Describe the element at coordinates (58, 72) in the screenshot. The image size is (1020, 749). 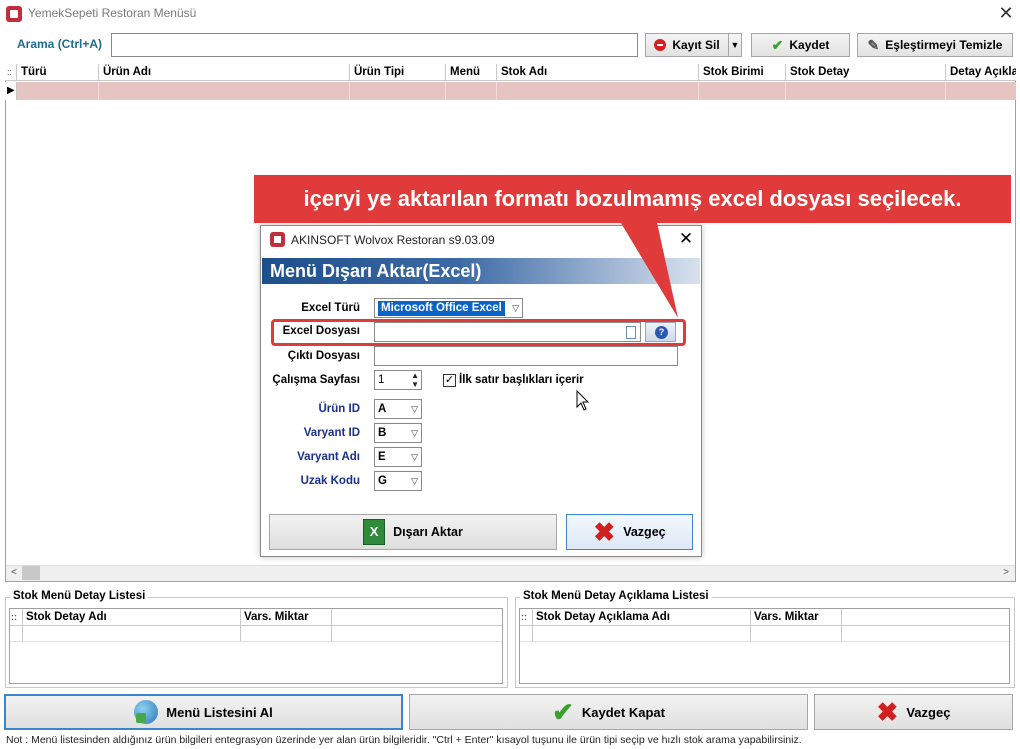
I see `col-turu: Türü` at that location.